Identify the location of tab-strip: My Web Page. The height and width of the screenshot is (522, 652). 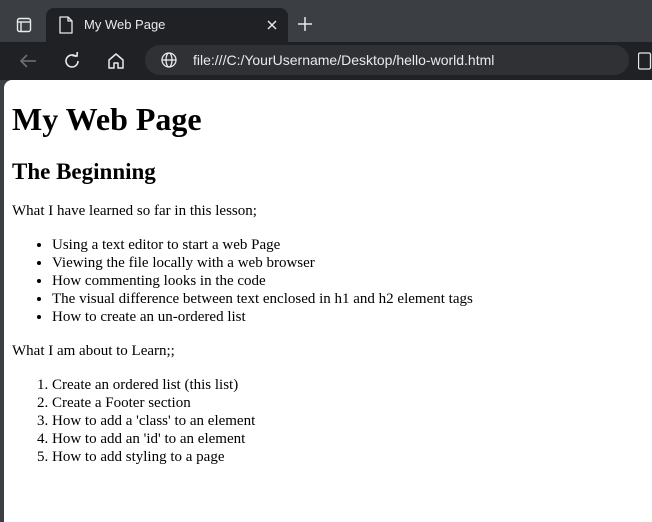
(326, 21).